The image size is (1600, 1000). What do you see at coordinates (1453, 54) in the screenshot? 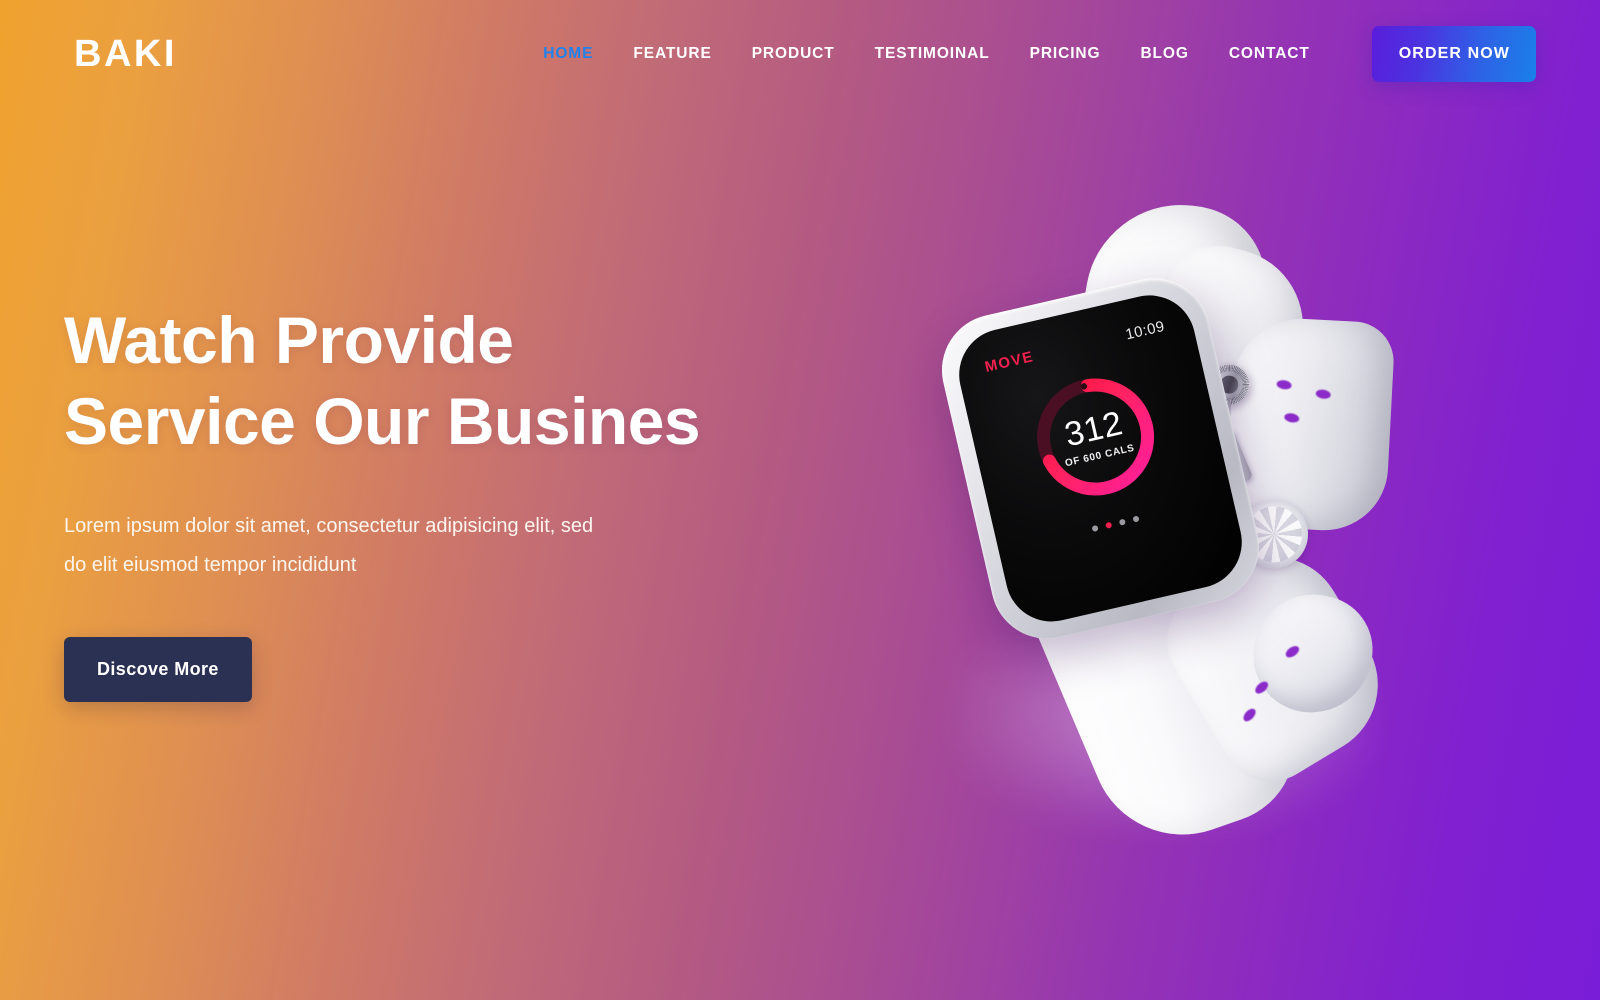
I see `order-now-button: ORDER NOW` at bounding box center [1453, 54].